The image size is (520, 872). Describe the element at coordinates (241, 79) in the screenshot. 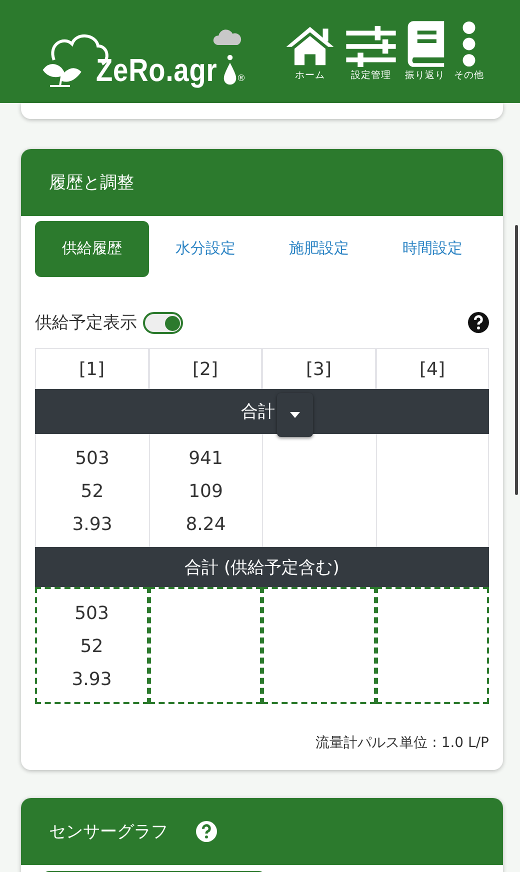

I see `registered-mark: ®` at that location.